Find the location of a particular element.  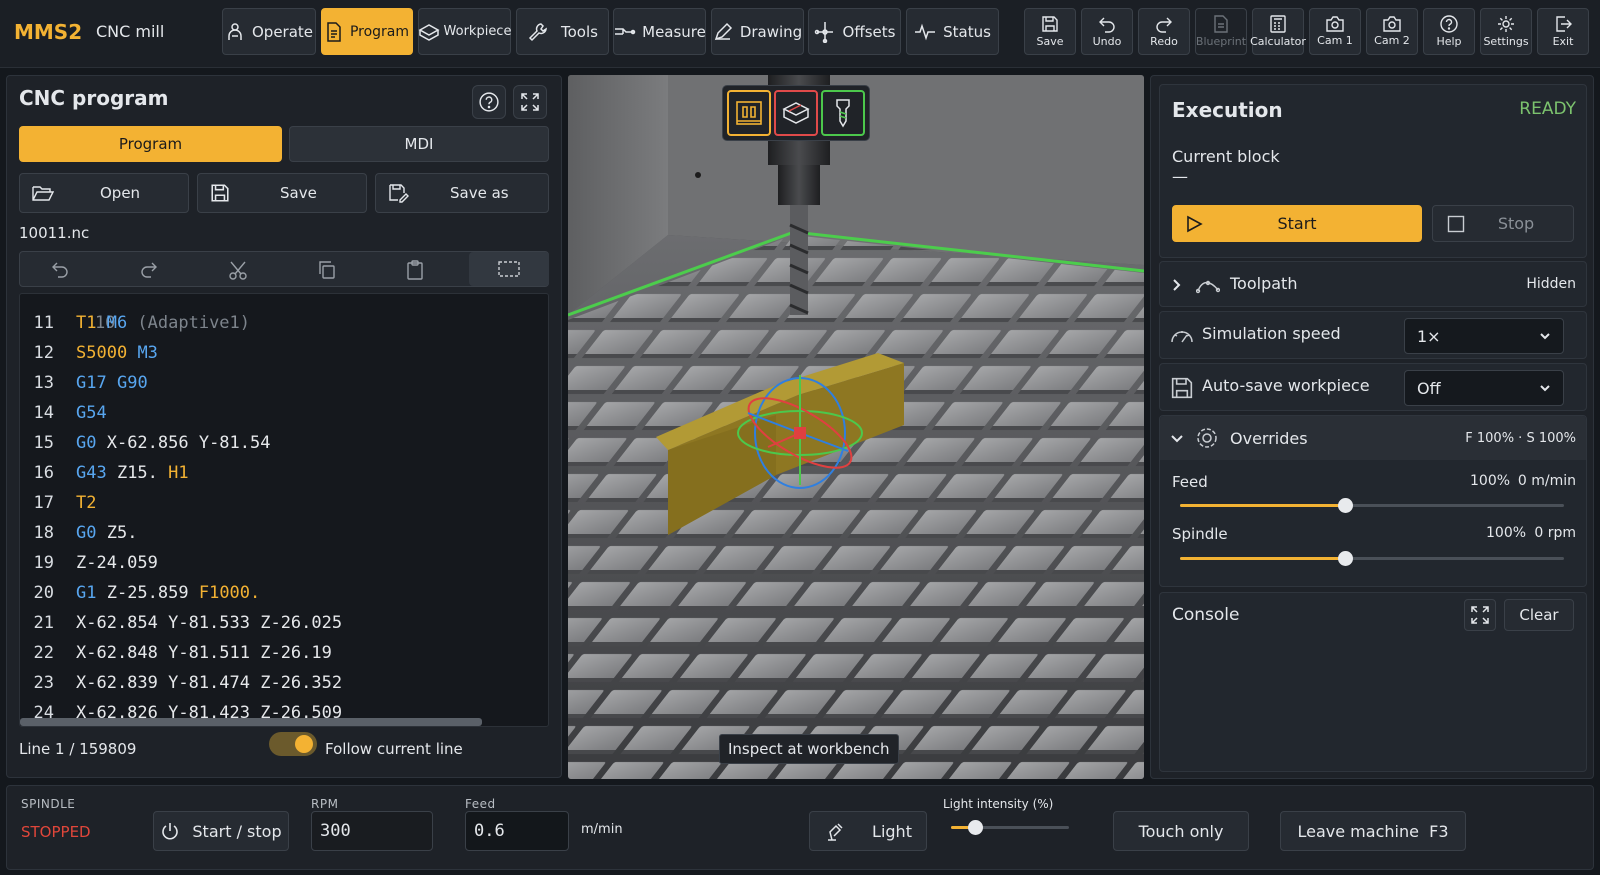

settings-label: Settings is located at coordinates (1506, 41).